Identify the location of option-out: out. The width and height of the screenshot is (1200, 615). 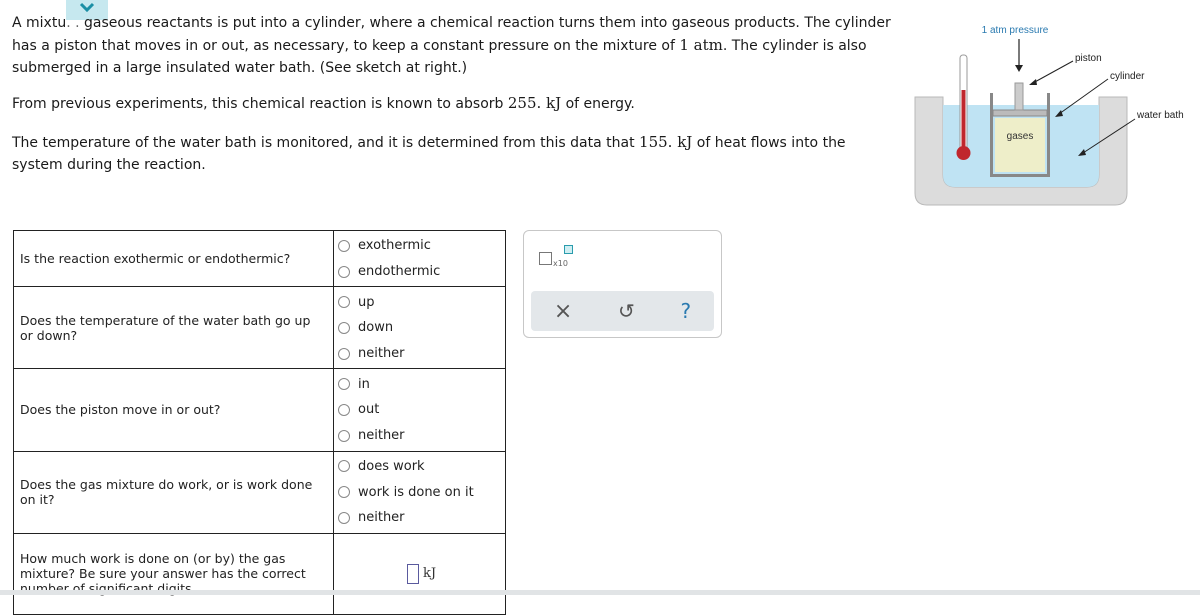
(421, 410).